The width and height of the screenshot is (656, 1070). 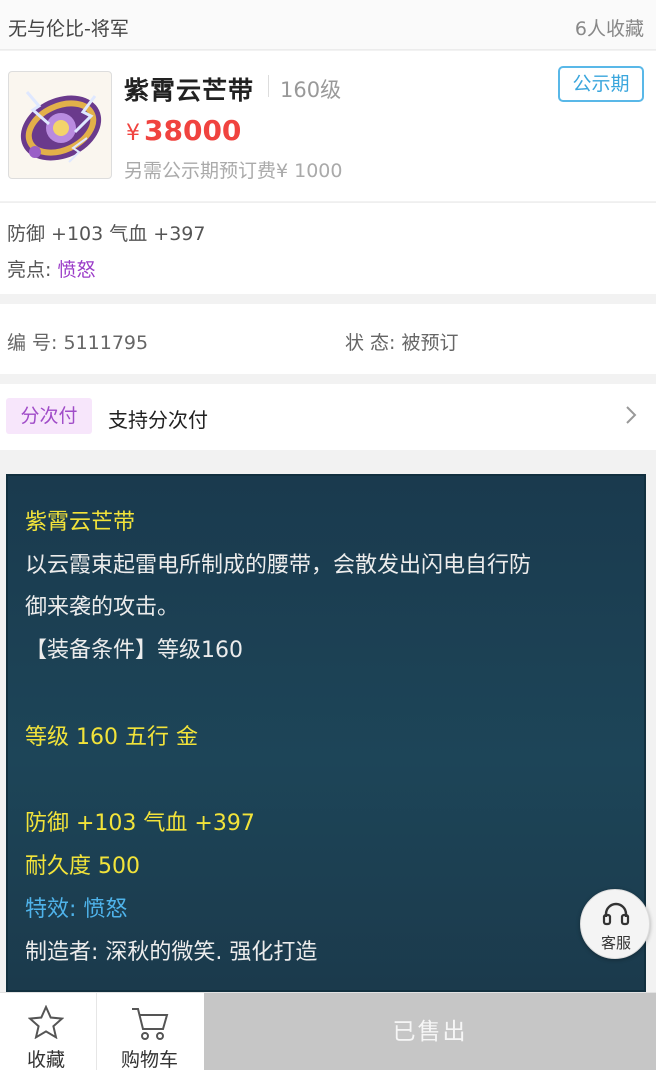 I want to click on attribute-line: 防御 +103 气血 +397, so click(x=106, y=234).